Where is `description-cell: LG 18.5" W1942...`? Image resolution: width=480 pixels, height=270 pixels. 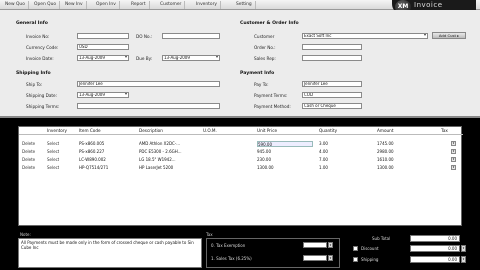
description-cell: LG 18.5" W1942... is located at coordinates (169, 159).